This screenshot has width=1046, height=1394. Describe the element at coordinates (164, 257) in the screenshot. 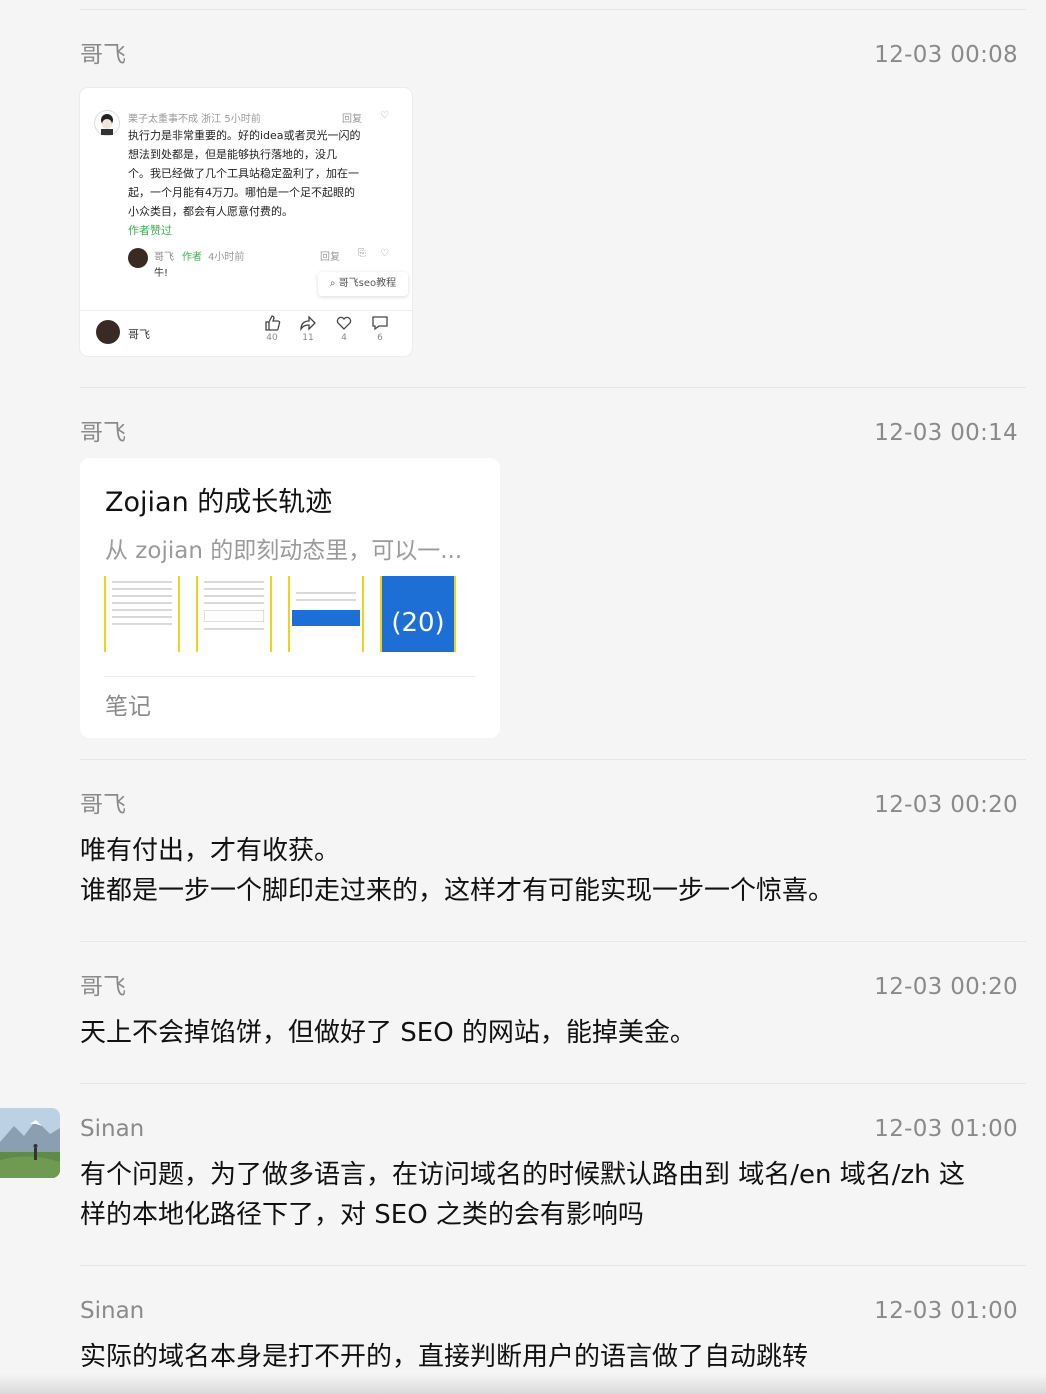

I see `reply-name: 哥飞` at that location.